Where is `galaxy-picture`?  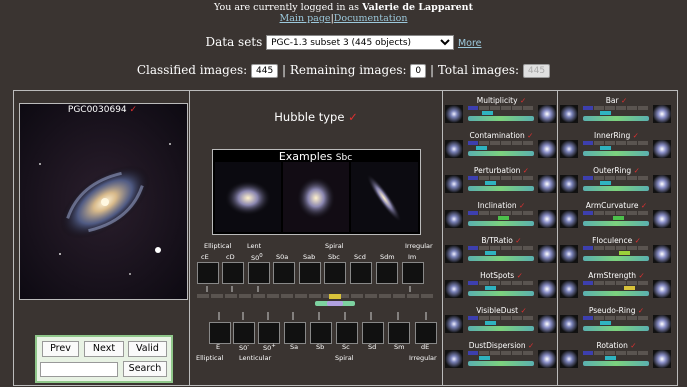
galaxy-picture is located at coordinates (103, 201).